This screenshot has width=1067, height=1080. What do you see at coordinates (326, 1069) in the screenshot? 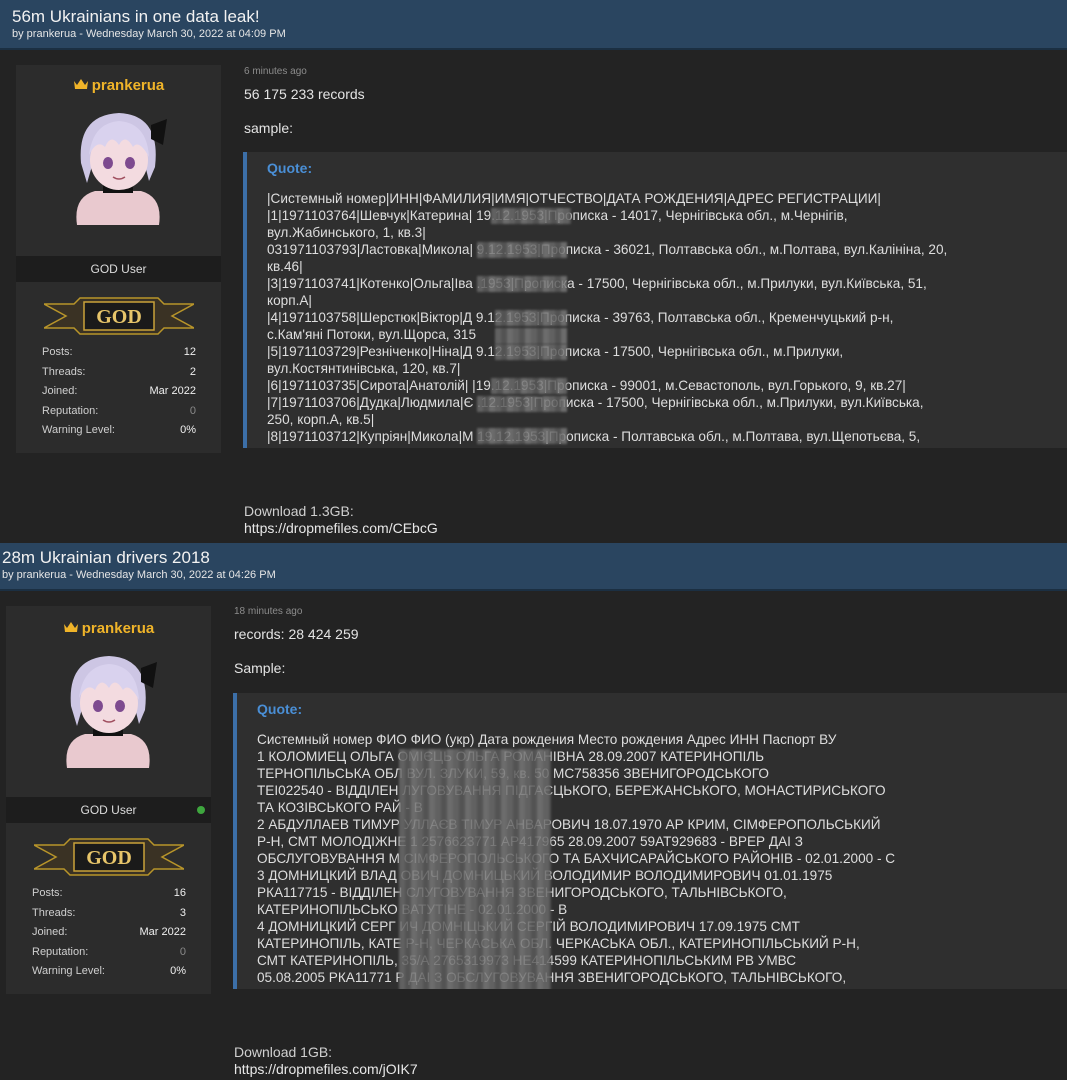
I see `download-link: https://dropmefiles.com/jOIK7` at bounding box center [326, 1069].